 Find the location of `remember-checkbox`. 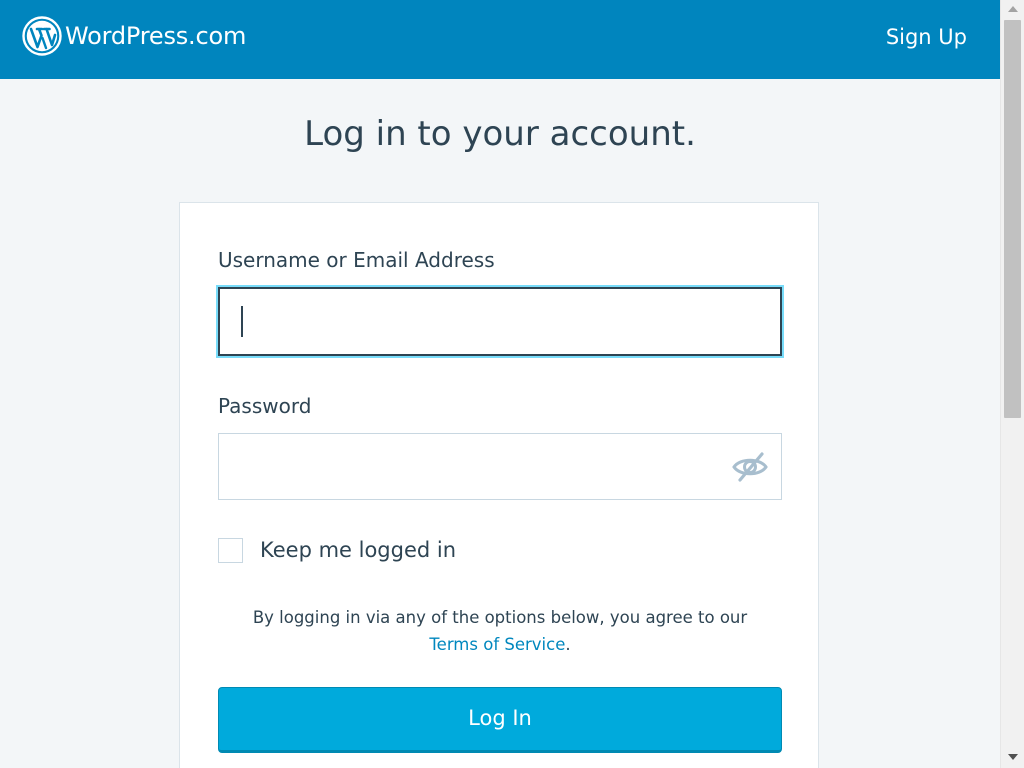

remember-checkbox is located at coordinates (230, 550).